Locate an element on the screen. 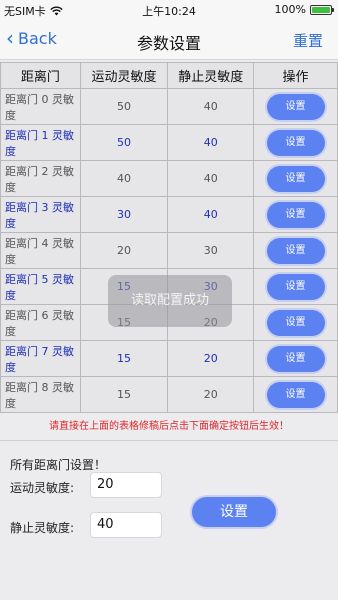 The width and height of the screenshot is (338, 600). all-gates-title: 所有距离门设置！ is located at coordinates (58, 465).